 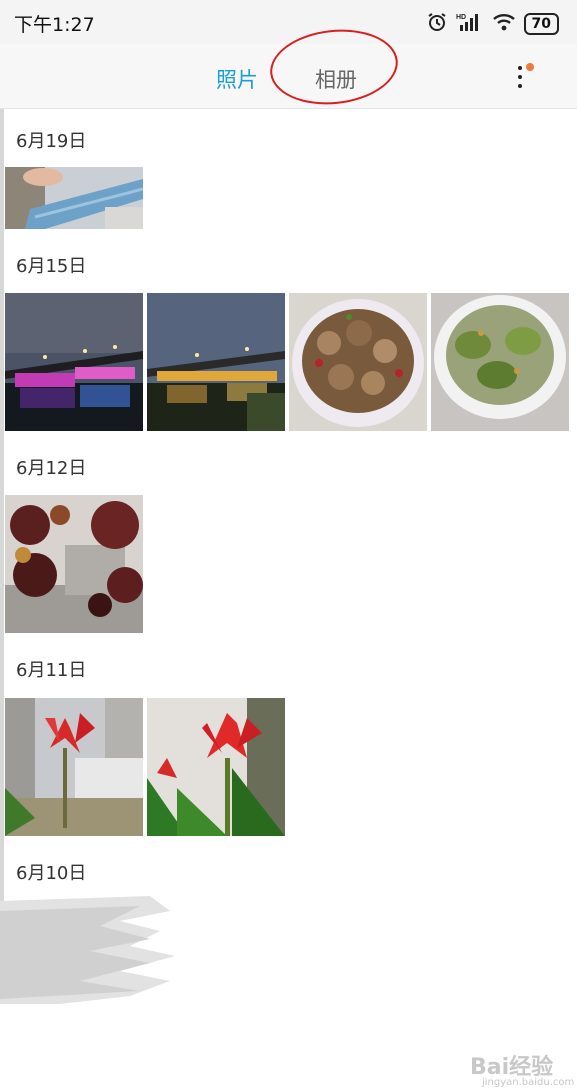 What do you see at coordinates (54, 25) in the screenshot?
I see `status-time: 下午1:27` at bounding box center [54, 25].